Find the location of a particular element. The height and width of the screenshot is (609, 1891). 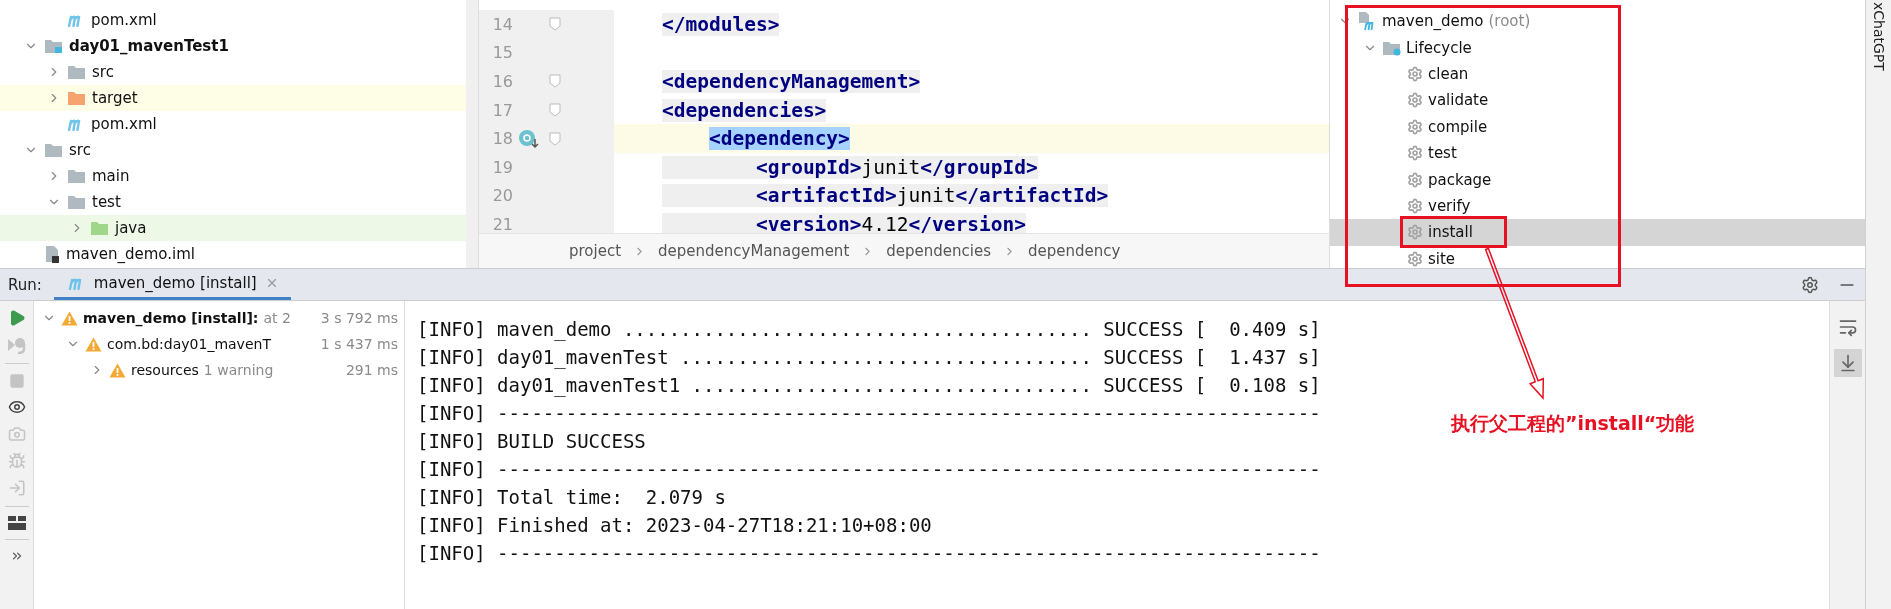

highlighted-row: target is located at coordinates (233, 98).